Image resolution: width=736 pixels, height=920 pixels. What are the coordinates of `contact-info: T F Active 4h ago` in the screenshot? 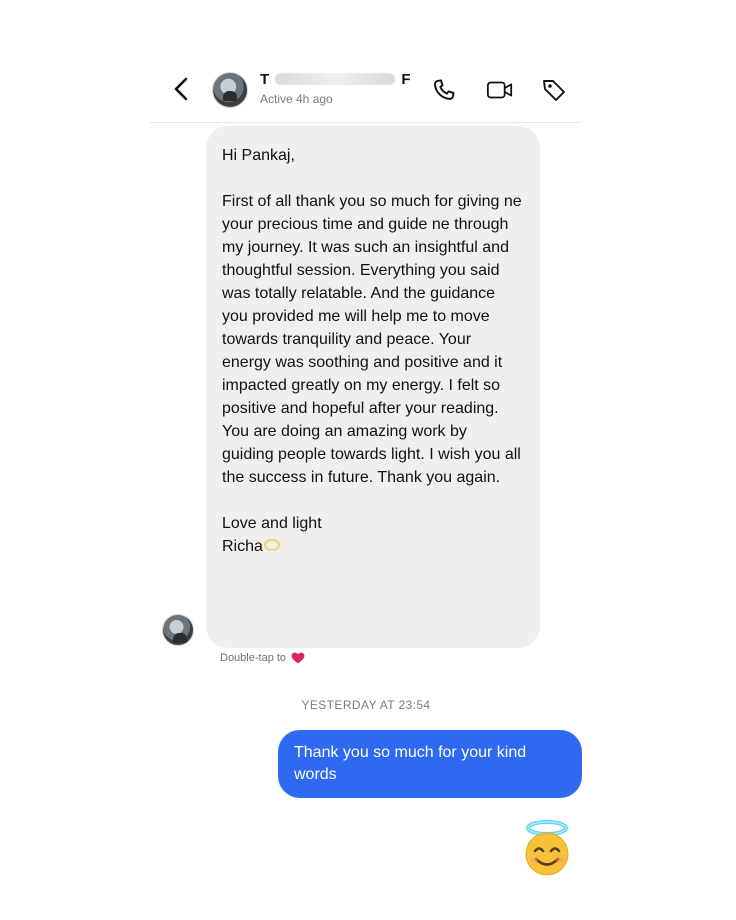 It's located at (345, 88).